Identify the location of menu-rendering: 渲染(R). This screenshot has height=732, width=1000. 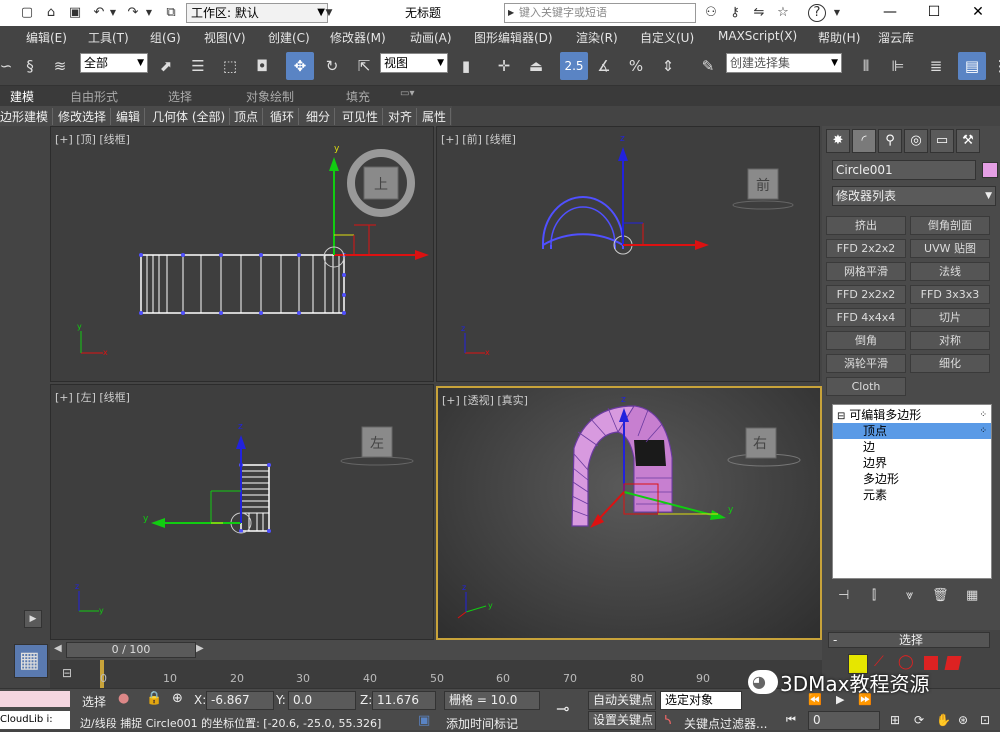
(597, 37).